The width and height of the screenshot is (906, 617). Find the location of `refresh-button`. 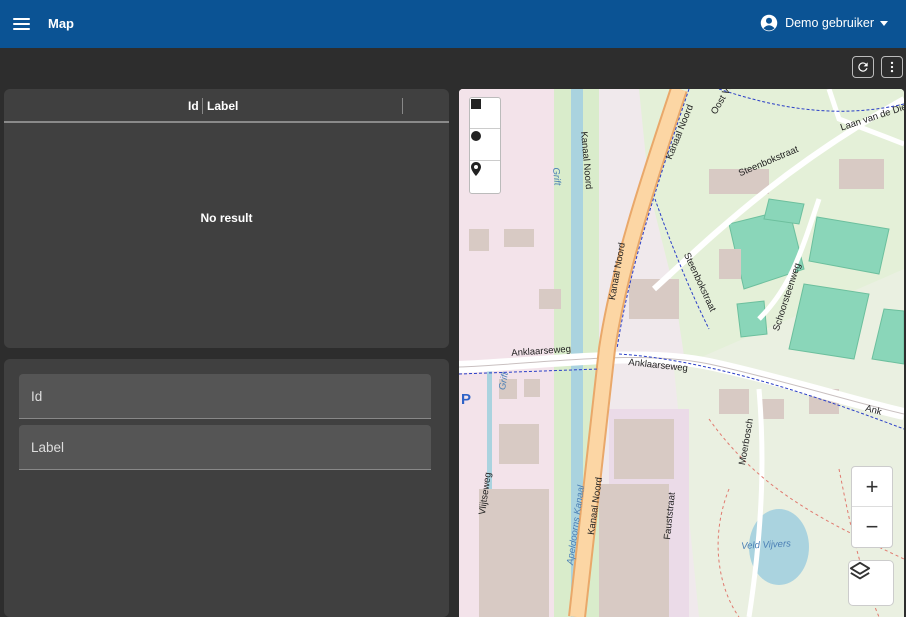

refresh-button is located at coordinates (863, 67).